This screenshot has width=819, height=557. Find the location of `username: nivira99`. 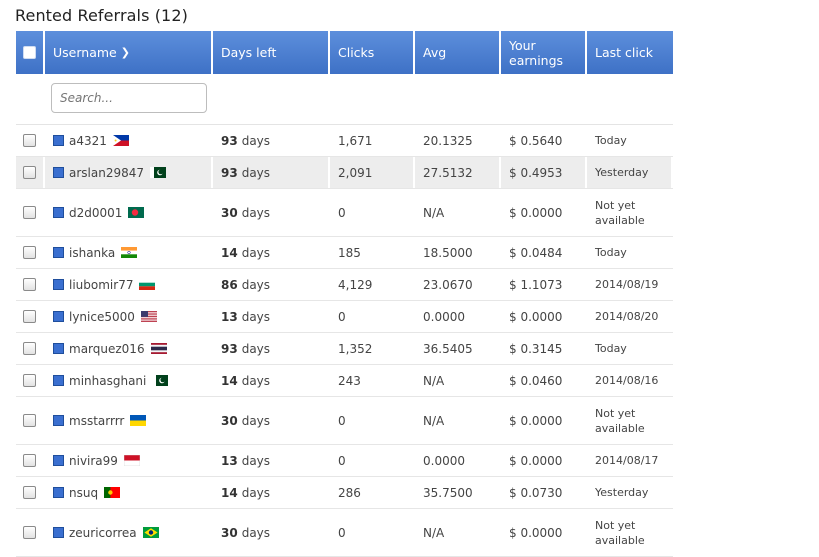

username: nivira99 is located at coordinates (93, 461).